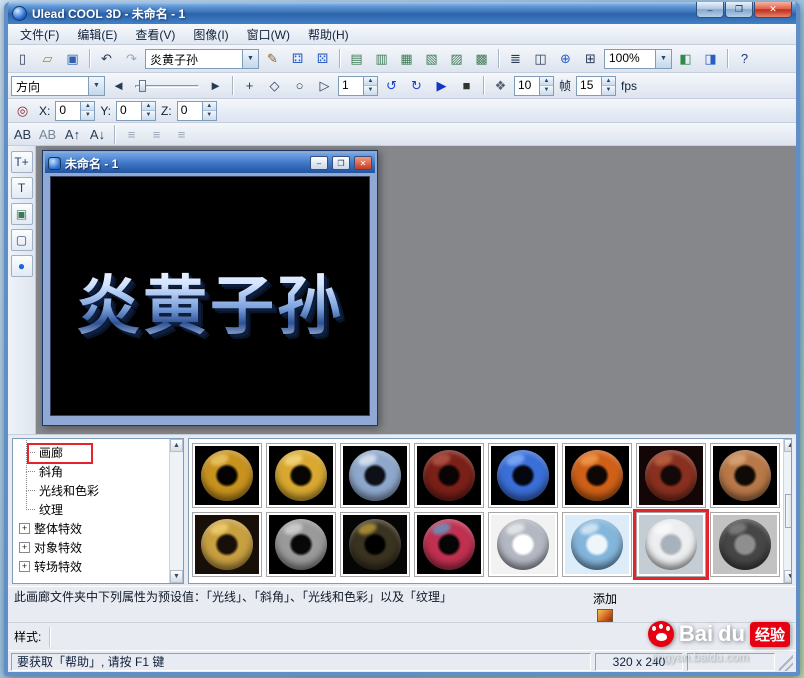 Image resolution: width=804 pixels, height=678 pixels. Describe the element at coordinates (72, 134) in the screenshot. I see `kerning-up-icon: A↑` at that location.